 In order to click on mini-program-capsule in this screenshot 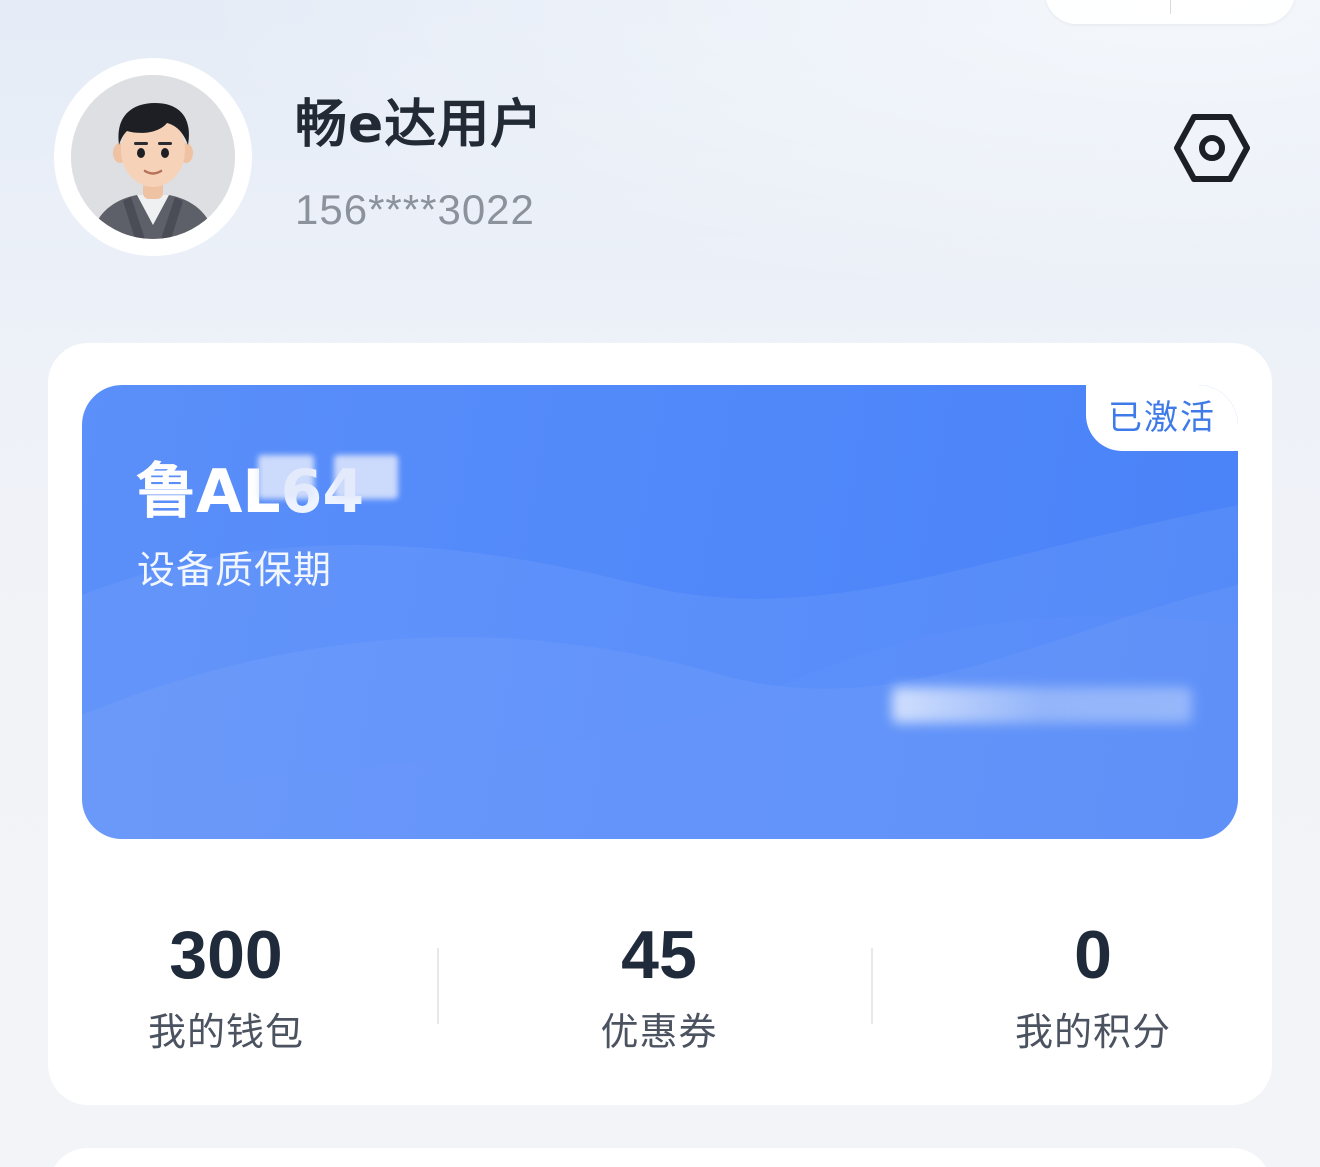, I will do `click(1170, 12)`.